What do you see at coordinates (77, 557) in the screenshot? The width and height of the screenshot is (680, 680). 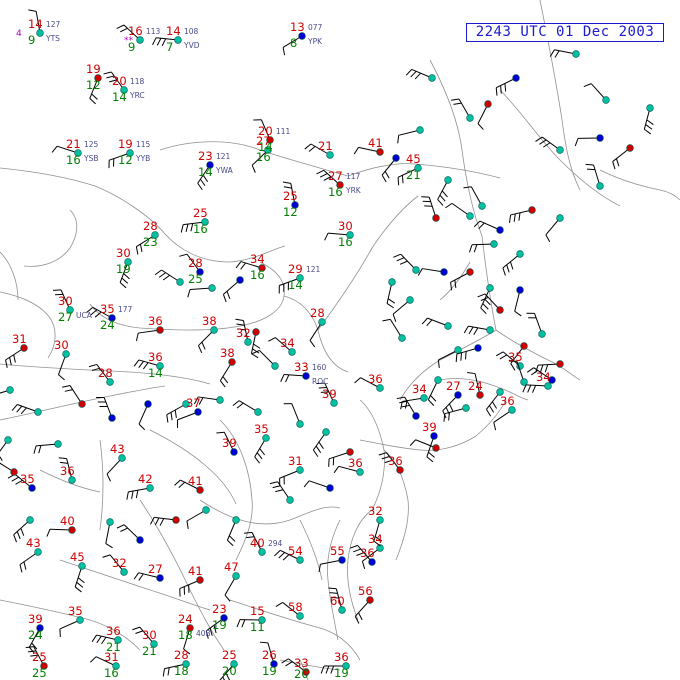 I see `temperature-label: 45` at bounding box center [77, 557].